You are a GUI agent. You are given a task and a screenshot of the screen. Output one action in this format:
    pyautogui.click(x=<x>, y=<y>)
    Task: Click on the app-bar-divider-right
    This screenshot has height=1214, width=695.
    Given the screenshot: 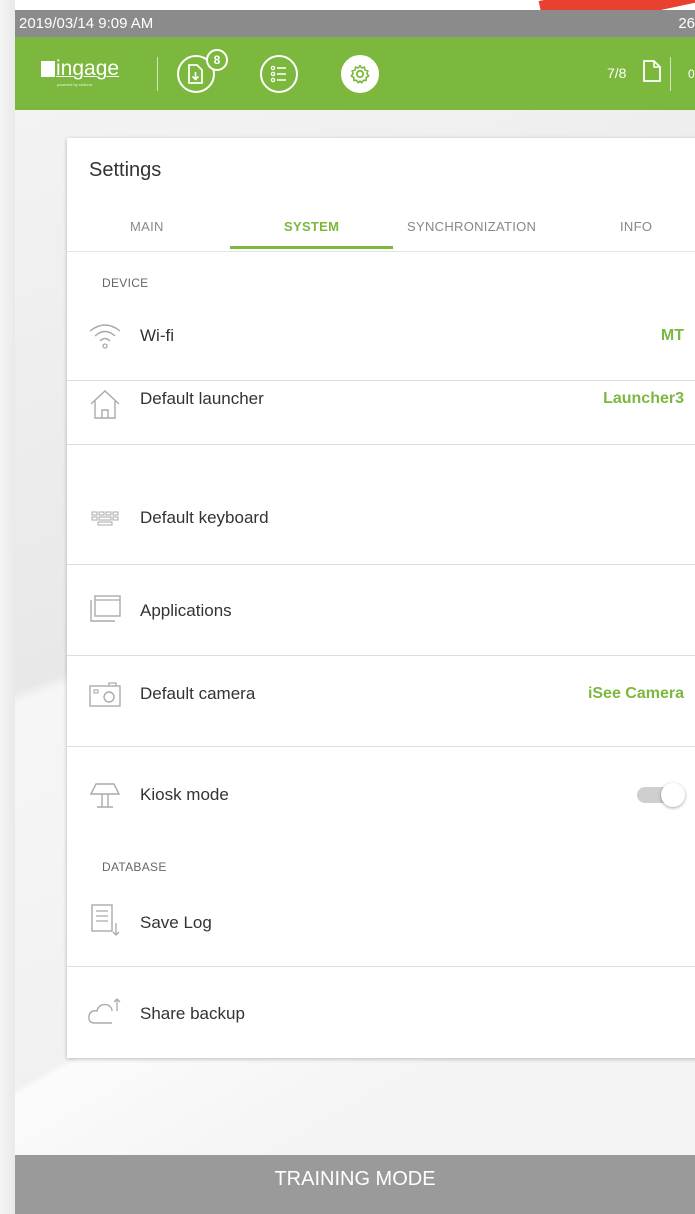 What is the action you would take?
    pyautogui.click(x=670, y=74)
    